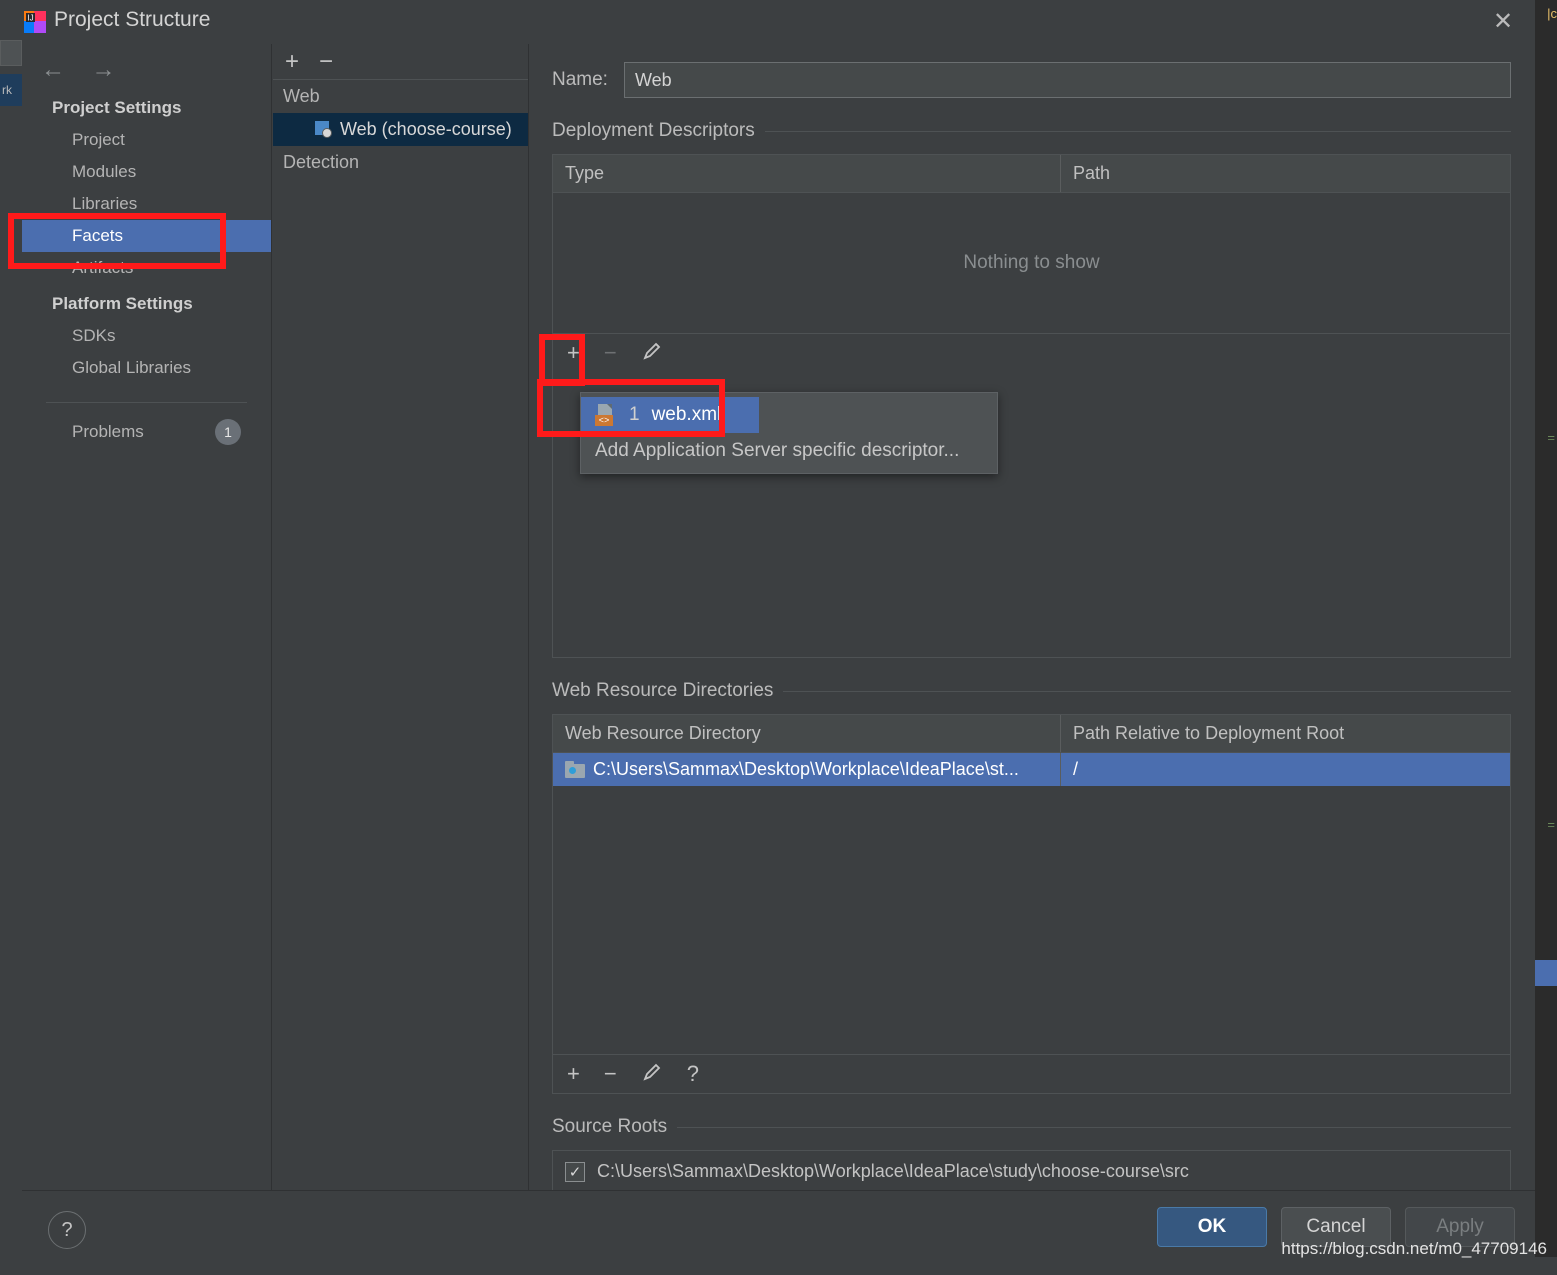 The height and width of the screenshot is (1275, 1557). I want to click on dialog-titlebar: IJ Project Structure ✕, so click(778, 22).